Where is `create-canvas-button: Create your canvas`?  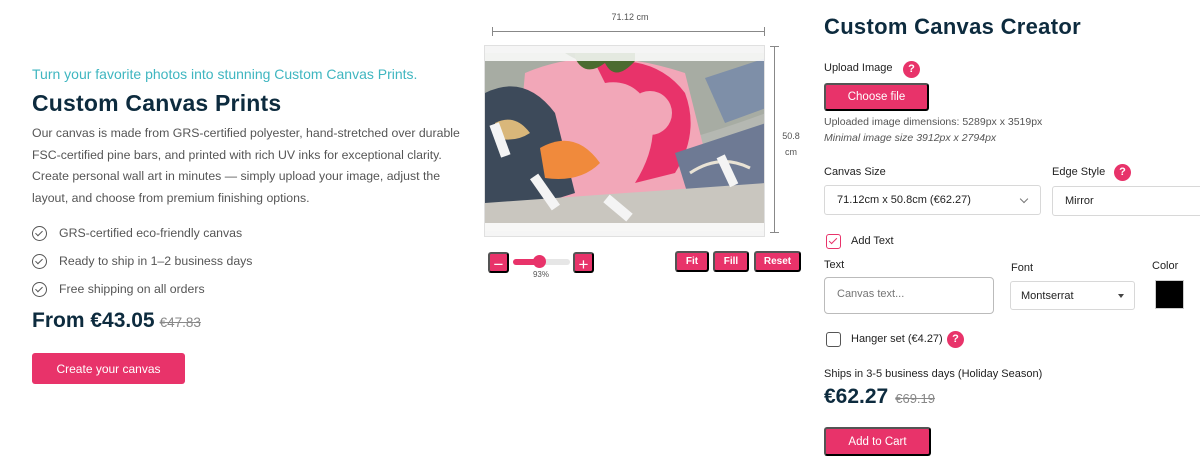 create-canvas-button: Create your canvas is located at coordinates (108, 368).